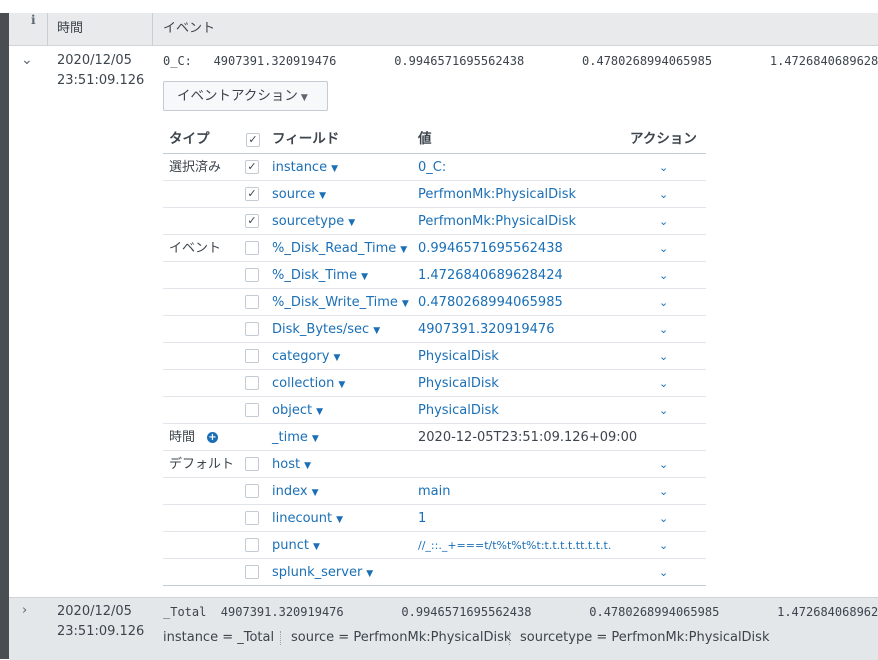  I want to click on field-column-header: フィールド, so click(306, 139).